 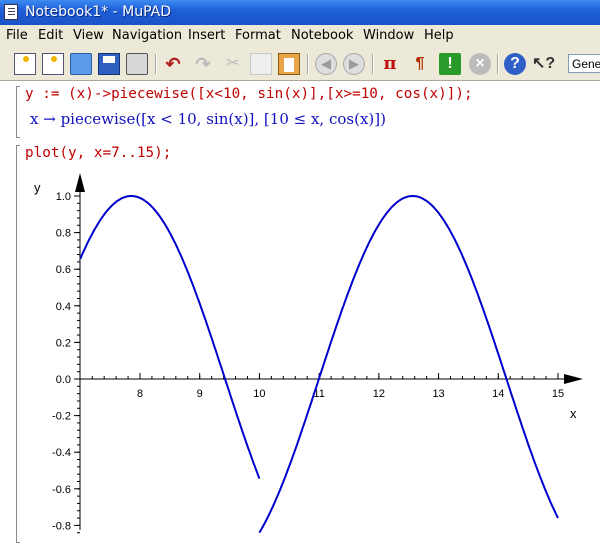 What do you see at coordinates (63, 343) in the screenshot?
I see `y-tick-label: 0.2` at bounding box center [63, 343].